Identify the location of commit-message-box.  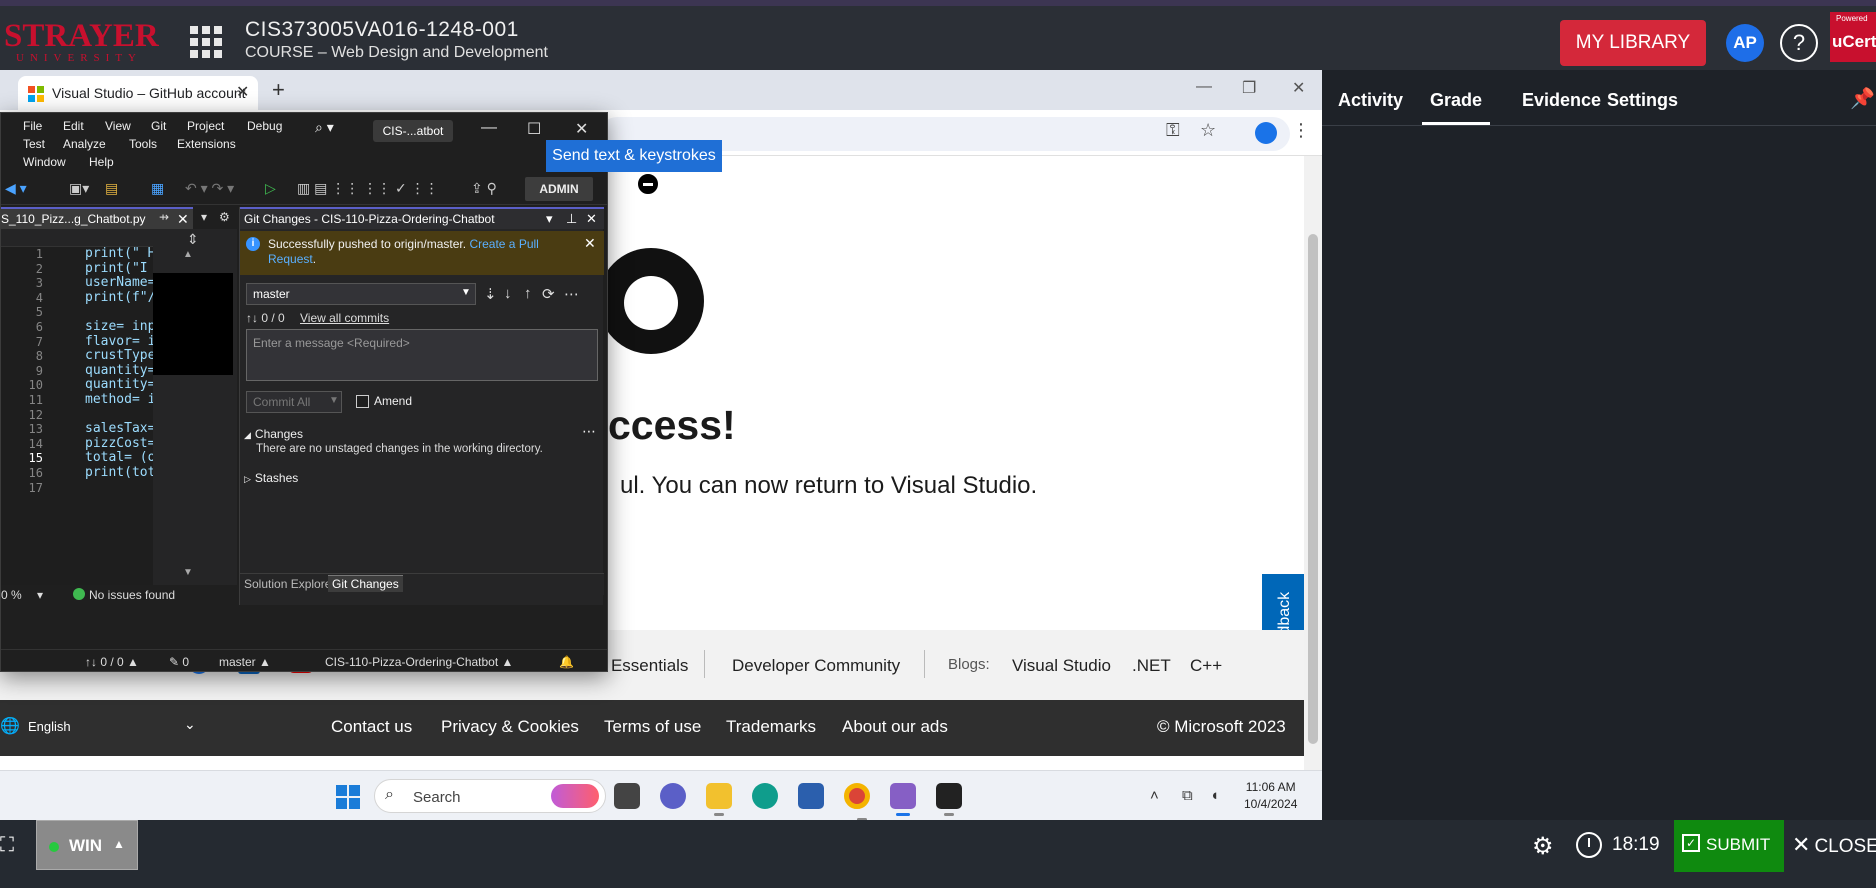
(422, 355).